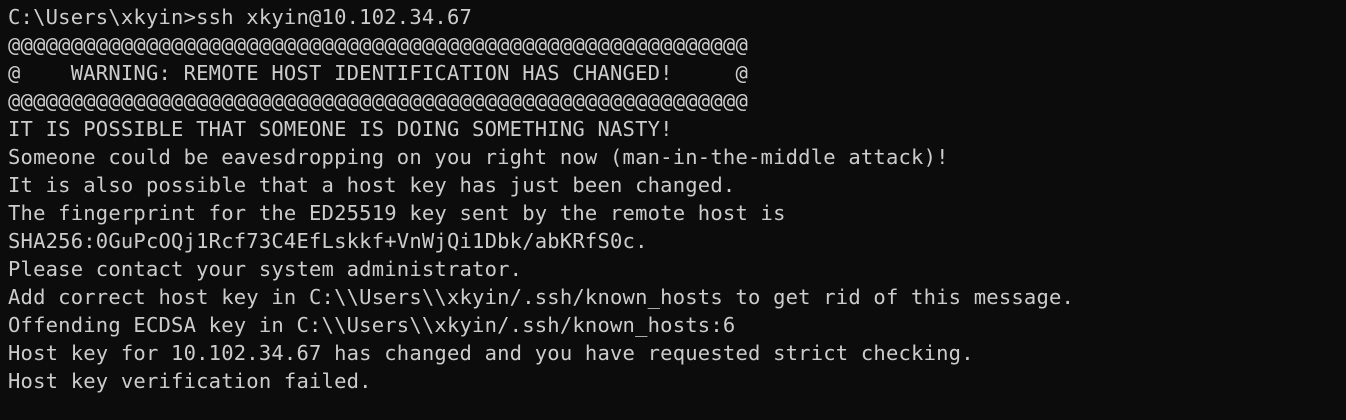 This screenshot has height=420, width=1346. I want to click on command-prompt-line: C:\Users\xkyin>ssh xkyin@10.102.34.67, so click(240, 17).